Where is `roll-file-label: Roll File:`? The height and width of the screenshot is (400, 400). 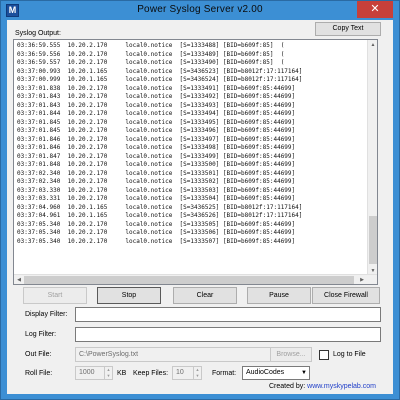 roll-file-label: Roll File: is located at coordinates (39, 373).